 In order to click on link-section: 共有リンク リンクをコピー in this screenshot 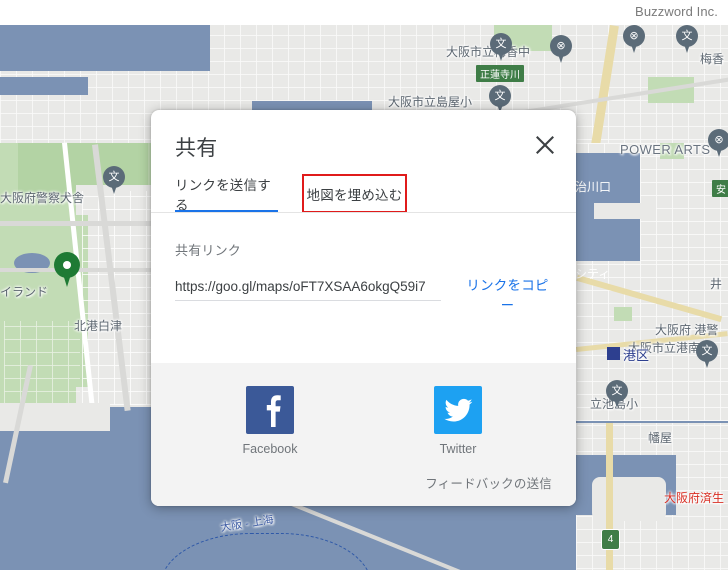, I will do `click(363, 276)`.